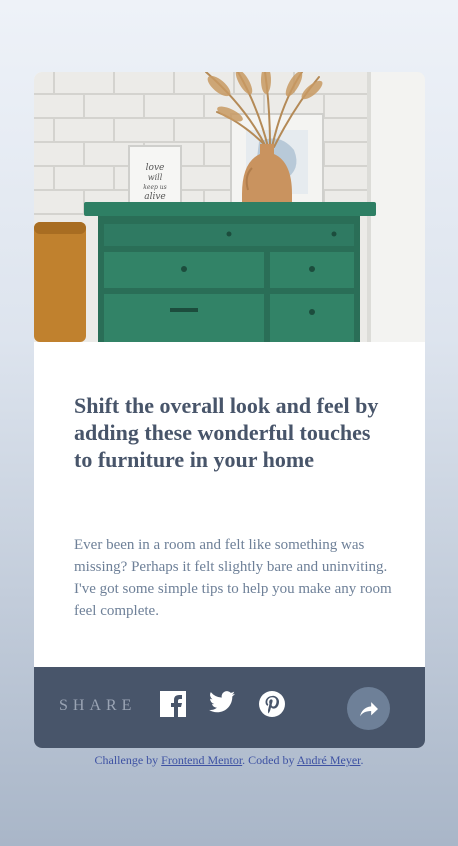 Image resolution: width=458 pixels, height=846 pixels. Describe the element at coordinates (154, 187) in the screenshot. I see `frame-text-line: keep us` at that location.